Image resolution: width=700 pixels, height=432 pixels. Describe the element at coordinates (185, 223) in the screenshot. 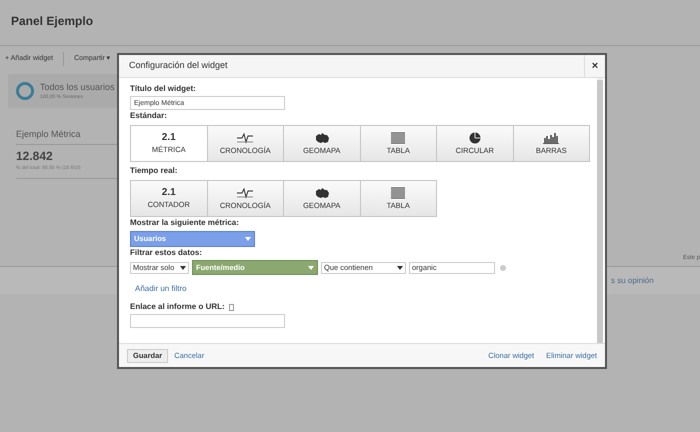

I see `field-label: Mostrar la siguiente métrica:` at that location.